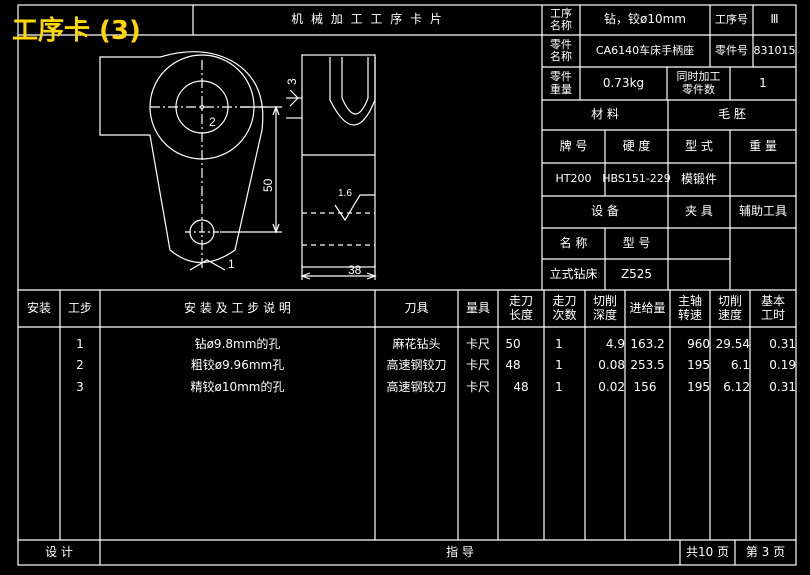 This screenshot has width=810, height=575. Describe the element at coordinates (782, 365) in the screenshot. I see `row-time: 0.19` at that location.